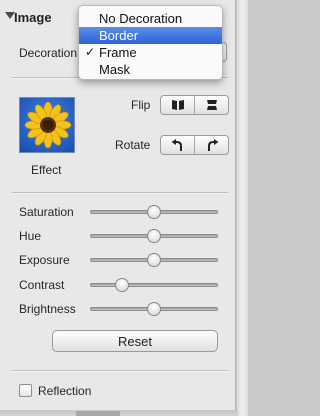 The height and width of the screenshot is (416, 320). What do you see at coordinates (119, 35) in the screenshot?
I see `menu-item-label: Border` at bounding box center [119, 35].